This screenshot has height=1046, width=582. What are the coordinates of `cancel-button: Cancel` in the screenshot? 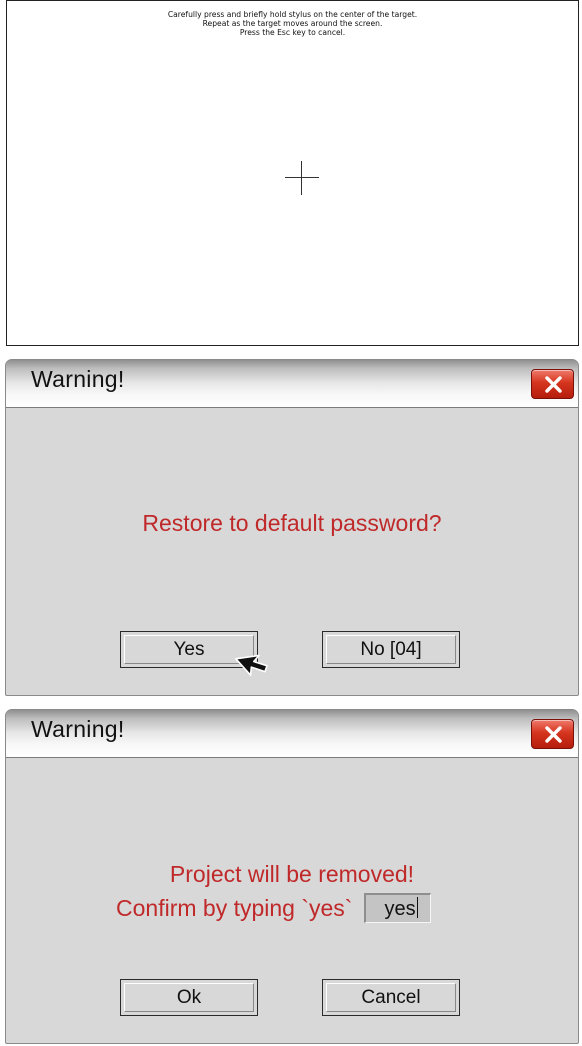 It's located at (391, 997).